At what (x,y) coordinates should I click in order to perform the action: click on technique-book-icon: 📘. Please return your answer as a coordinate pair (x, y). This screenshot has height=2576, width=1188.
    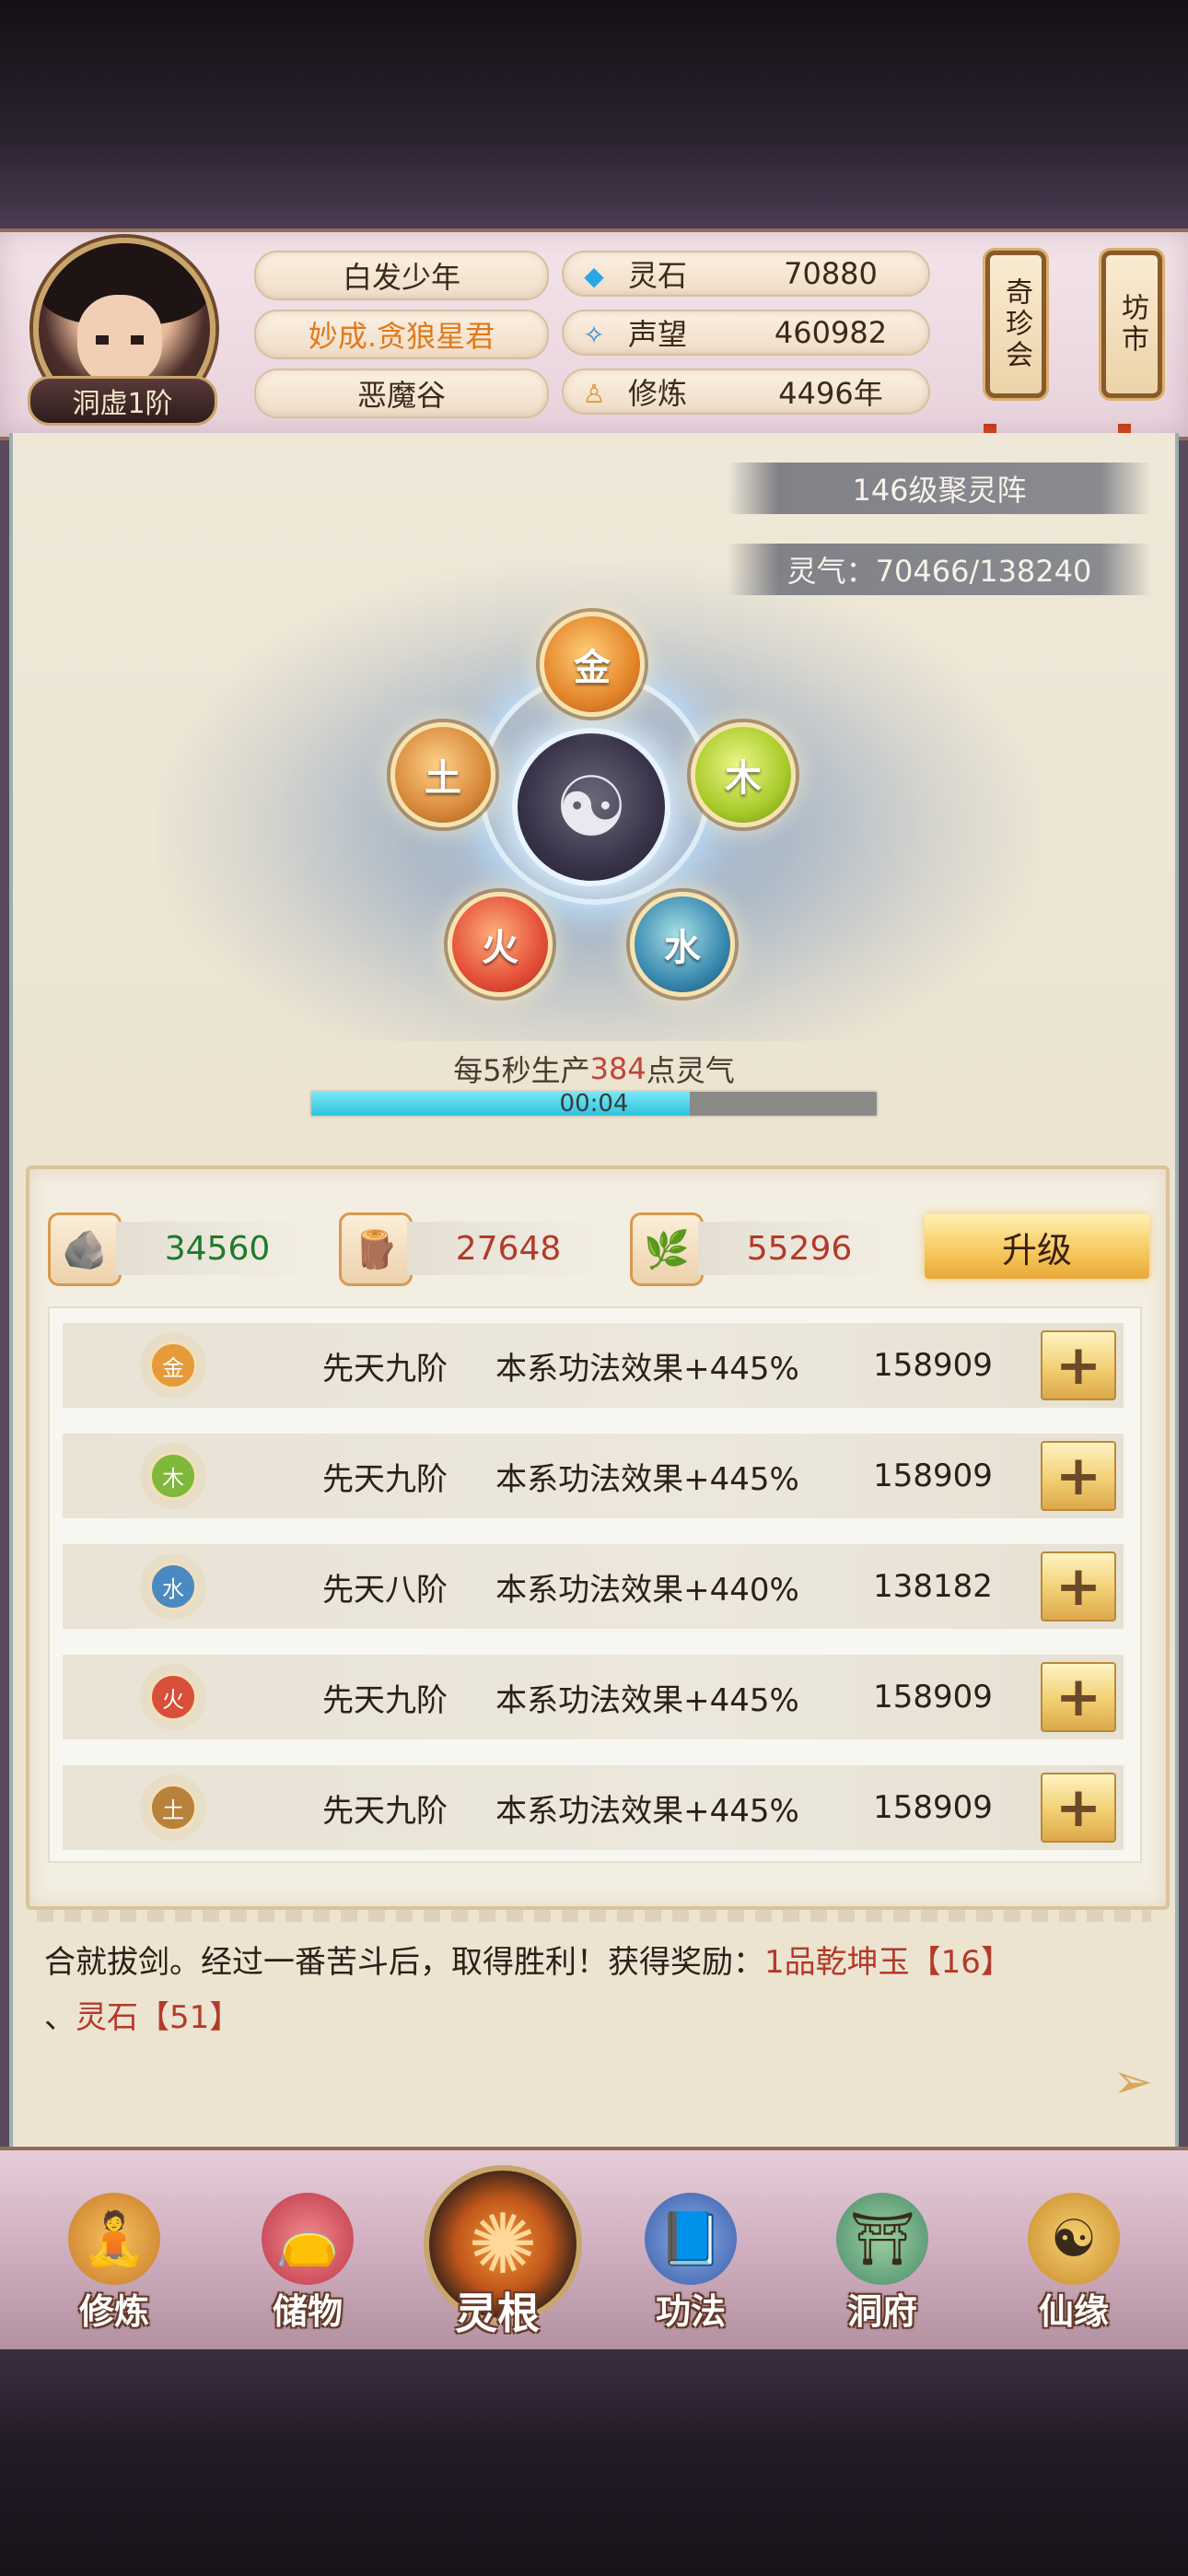
    Looking at the image, I should click on (691, 2239).